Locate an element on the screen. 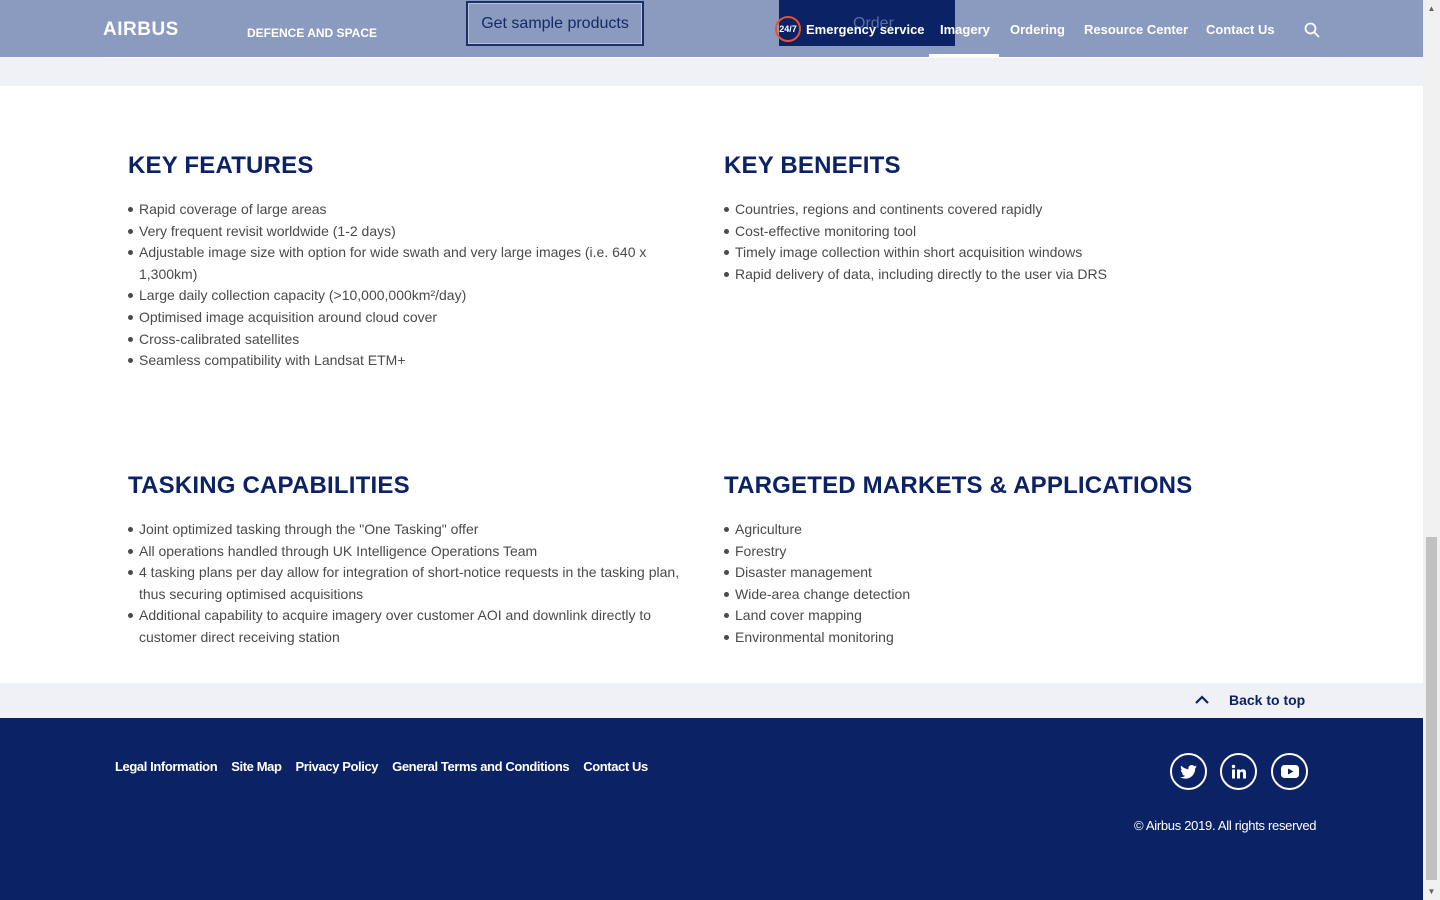 This screenshot has height=900, width=1440. linkedin-icon is located at coordinates (1238, 771).